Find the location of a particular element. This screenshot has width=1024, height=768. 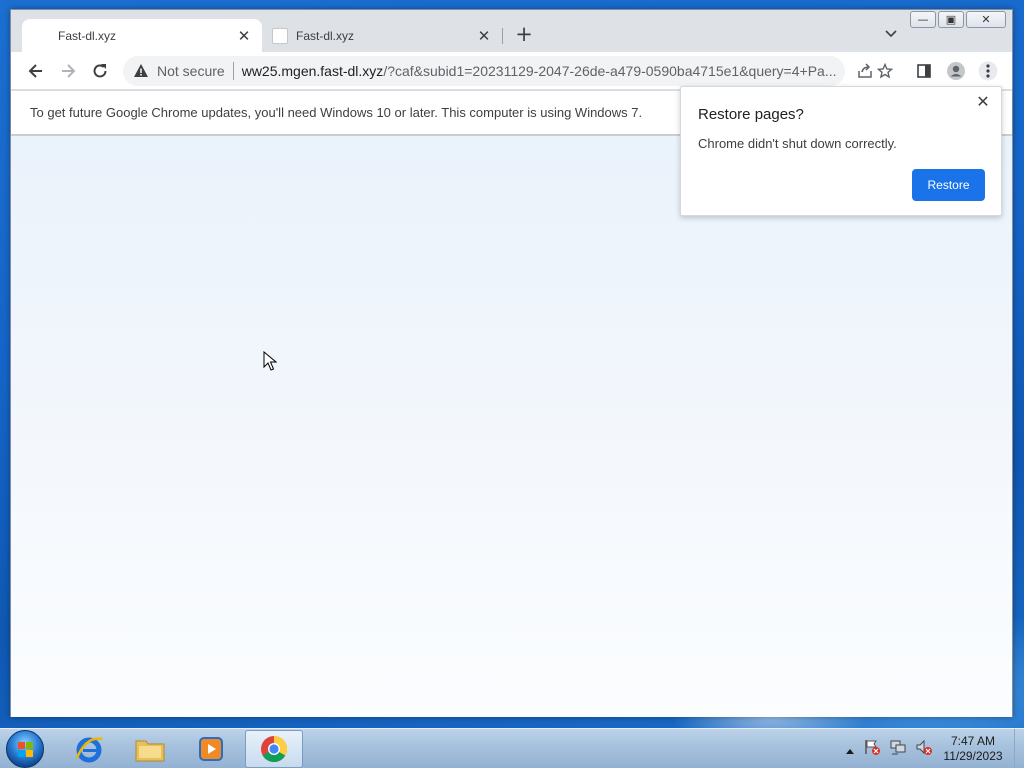

start-button is located at coordinates (25, 749).